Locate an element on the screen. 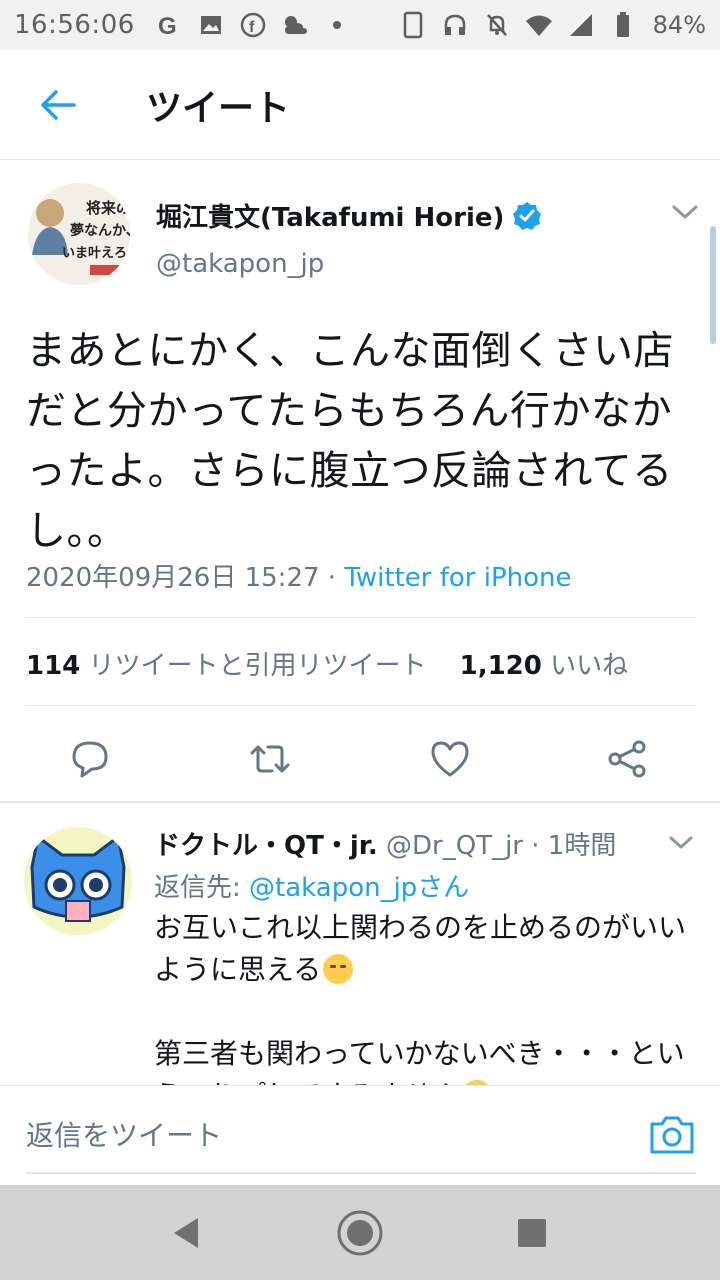 The height and width of the screenshot is (1280, 720). tweet-stats: 114 リツイートと引用リツイート 1,120 いいね is located at coordinates (327, 663).